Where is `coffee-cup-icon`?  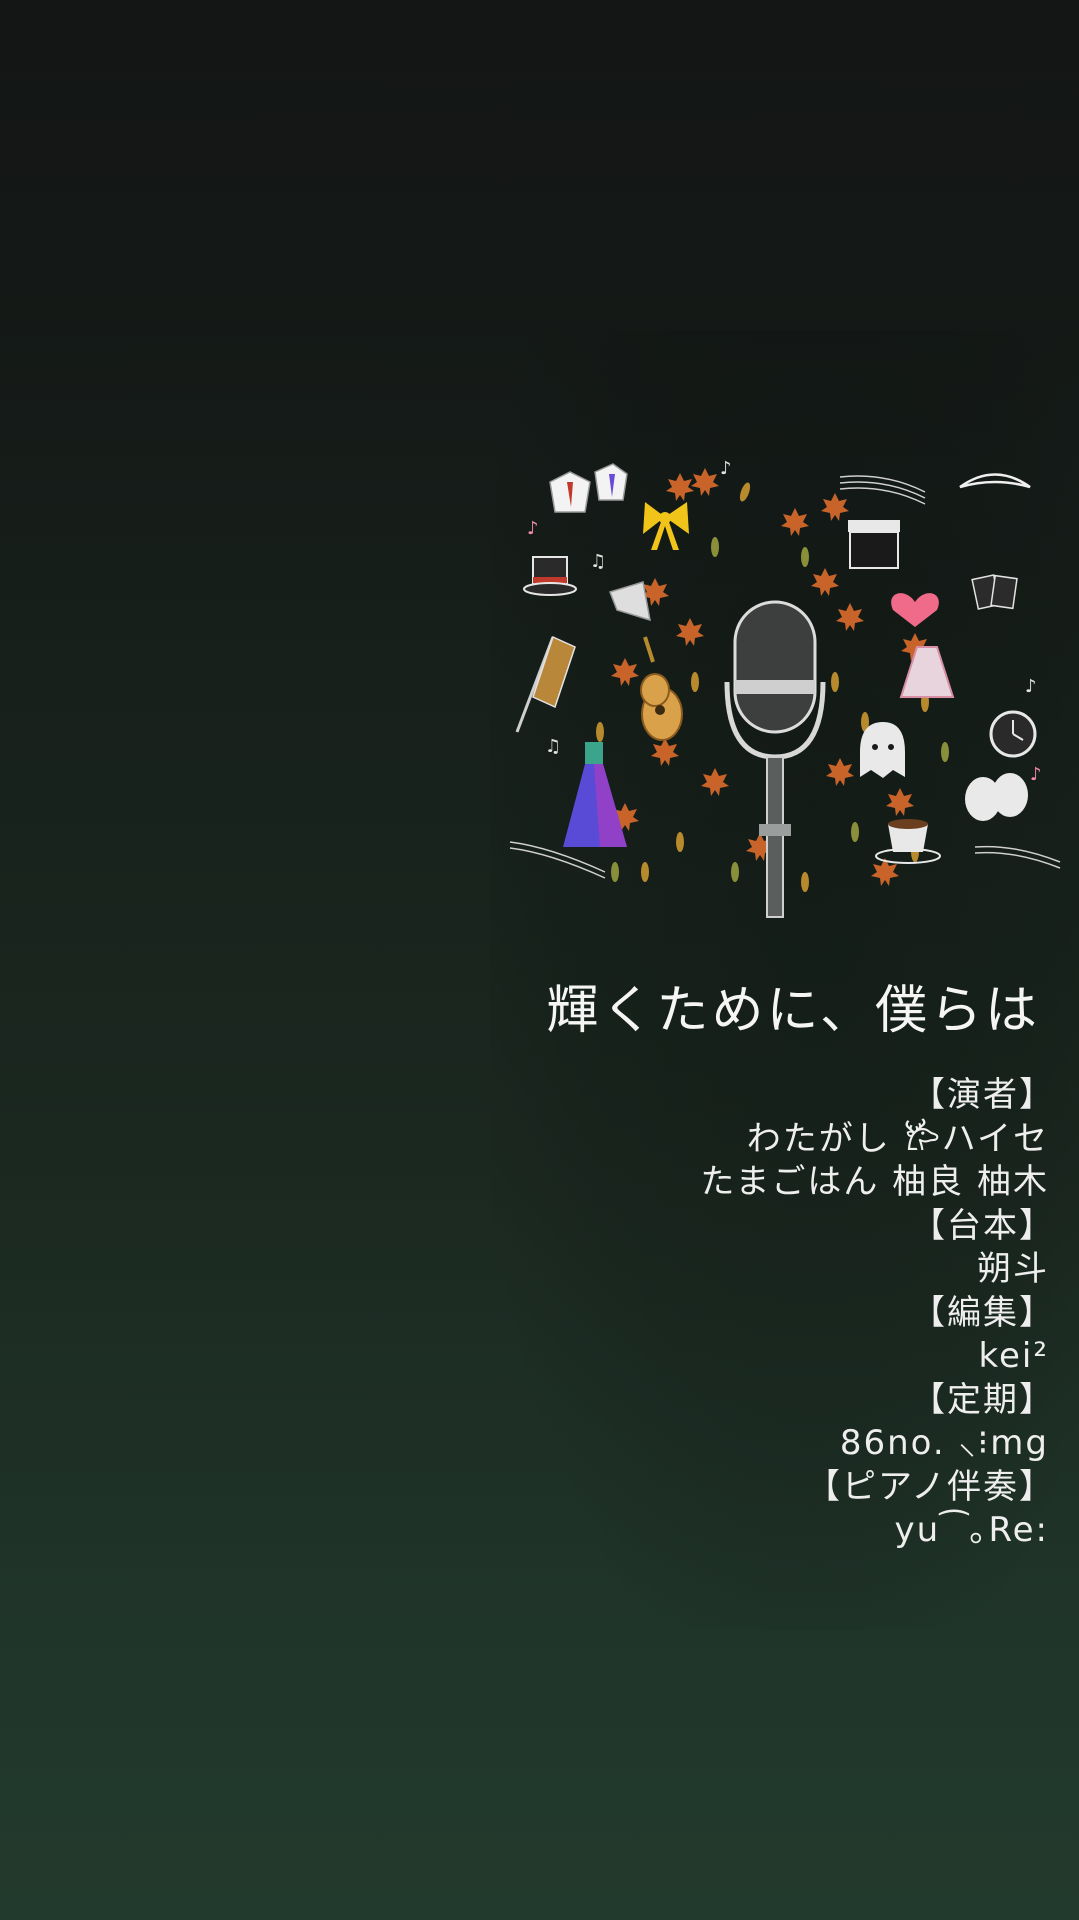
coffee-cup-icon is located at coordinates (908, 841).